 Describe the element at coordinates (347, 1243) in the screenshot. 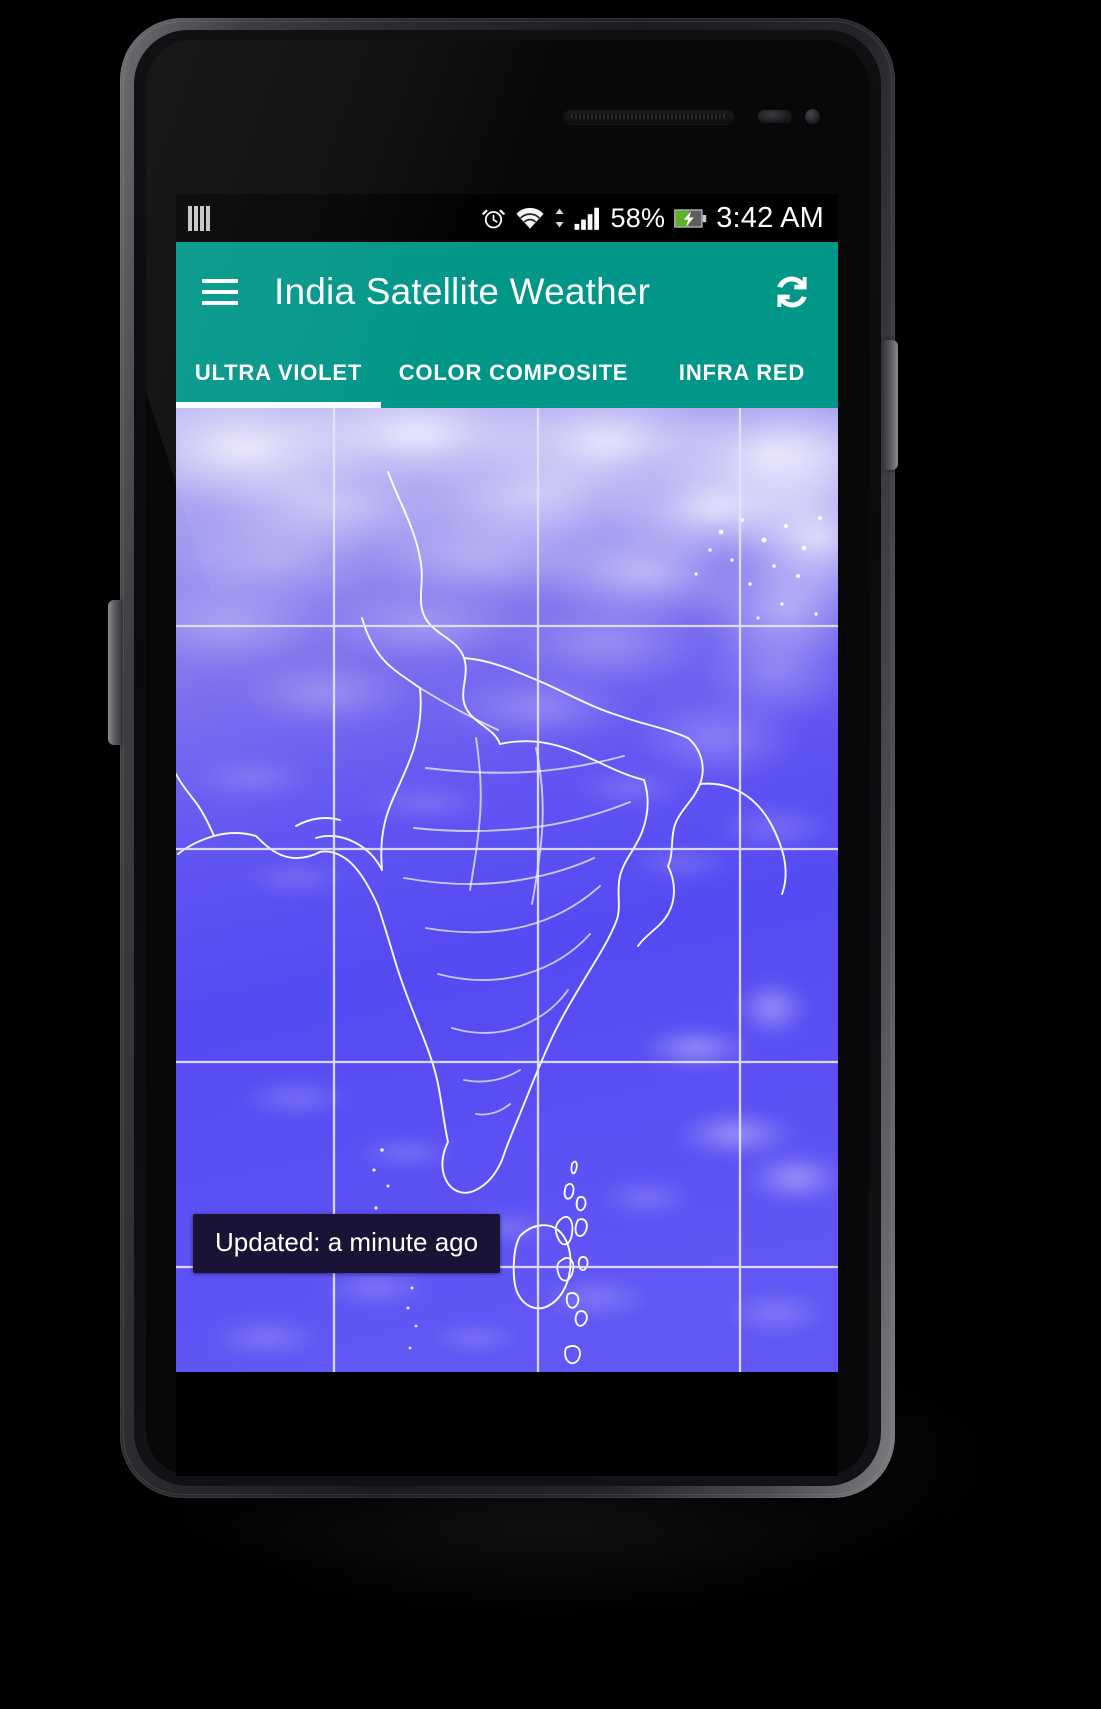

I see `toast-message: Updated: a minute ago` at that location.